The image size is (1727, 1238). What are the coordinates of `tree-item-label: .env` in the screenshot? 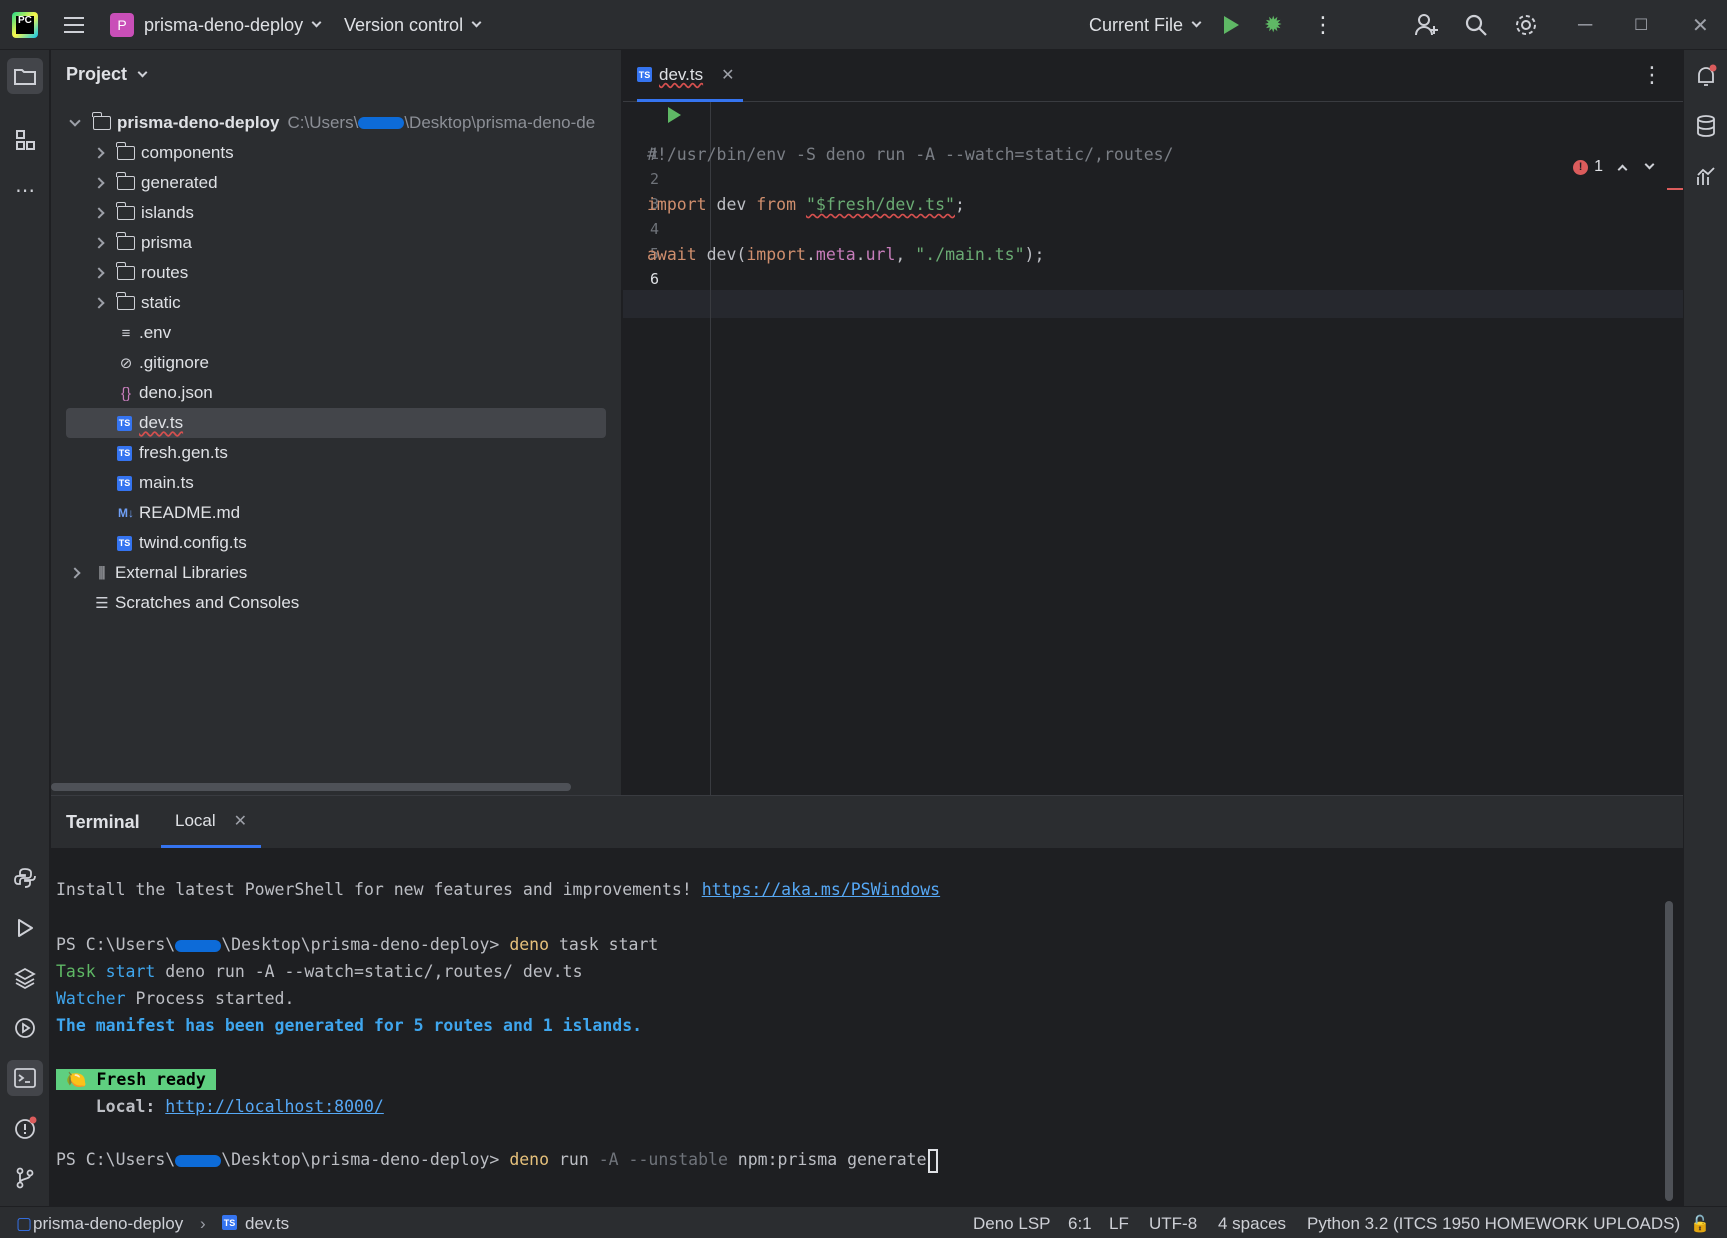 It's located at (155, 332).